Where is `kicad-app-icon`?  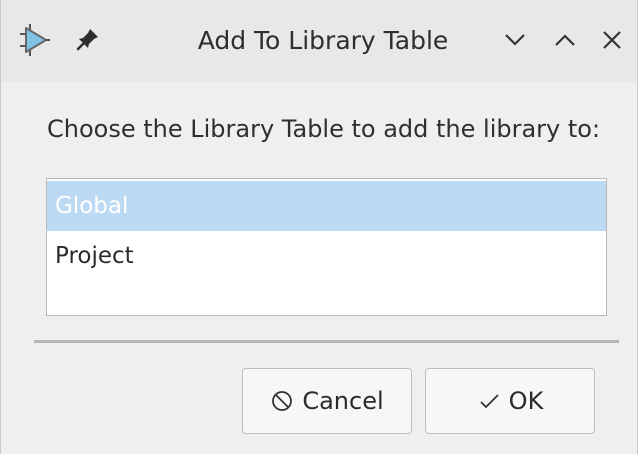 kicad-app-icon is located at coordinates (34, 40).